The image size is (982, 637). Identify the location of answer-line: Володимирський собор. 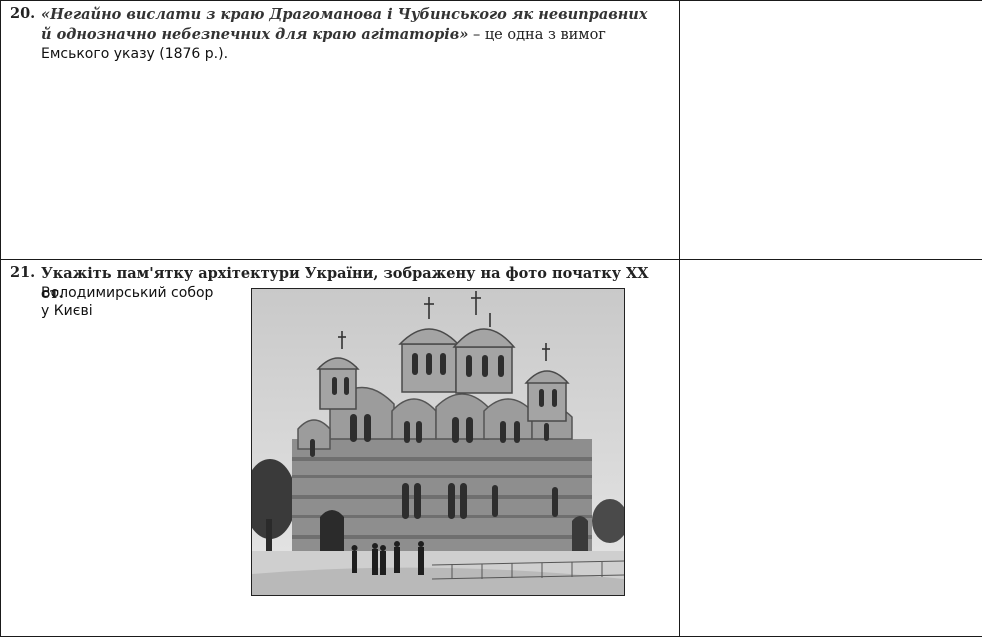
(127, 293).